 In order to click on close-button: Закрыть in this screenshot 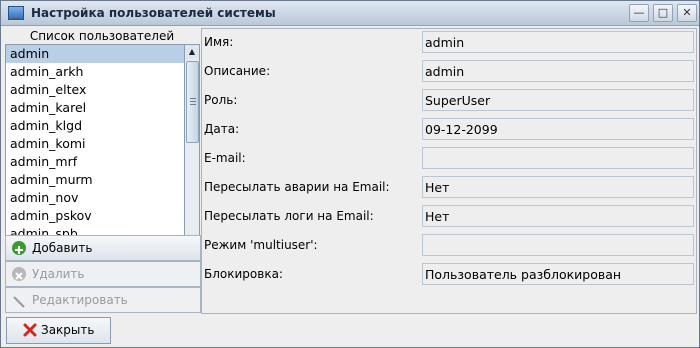, I will do `click(58, 330)`.